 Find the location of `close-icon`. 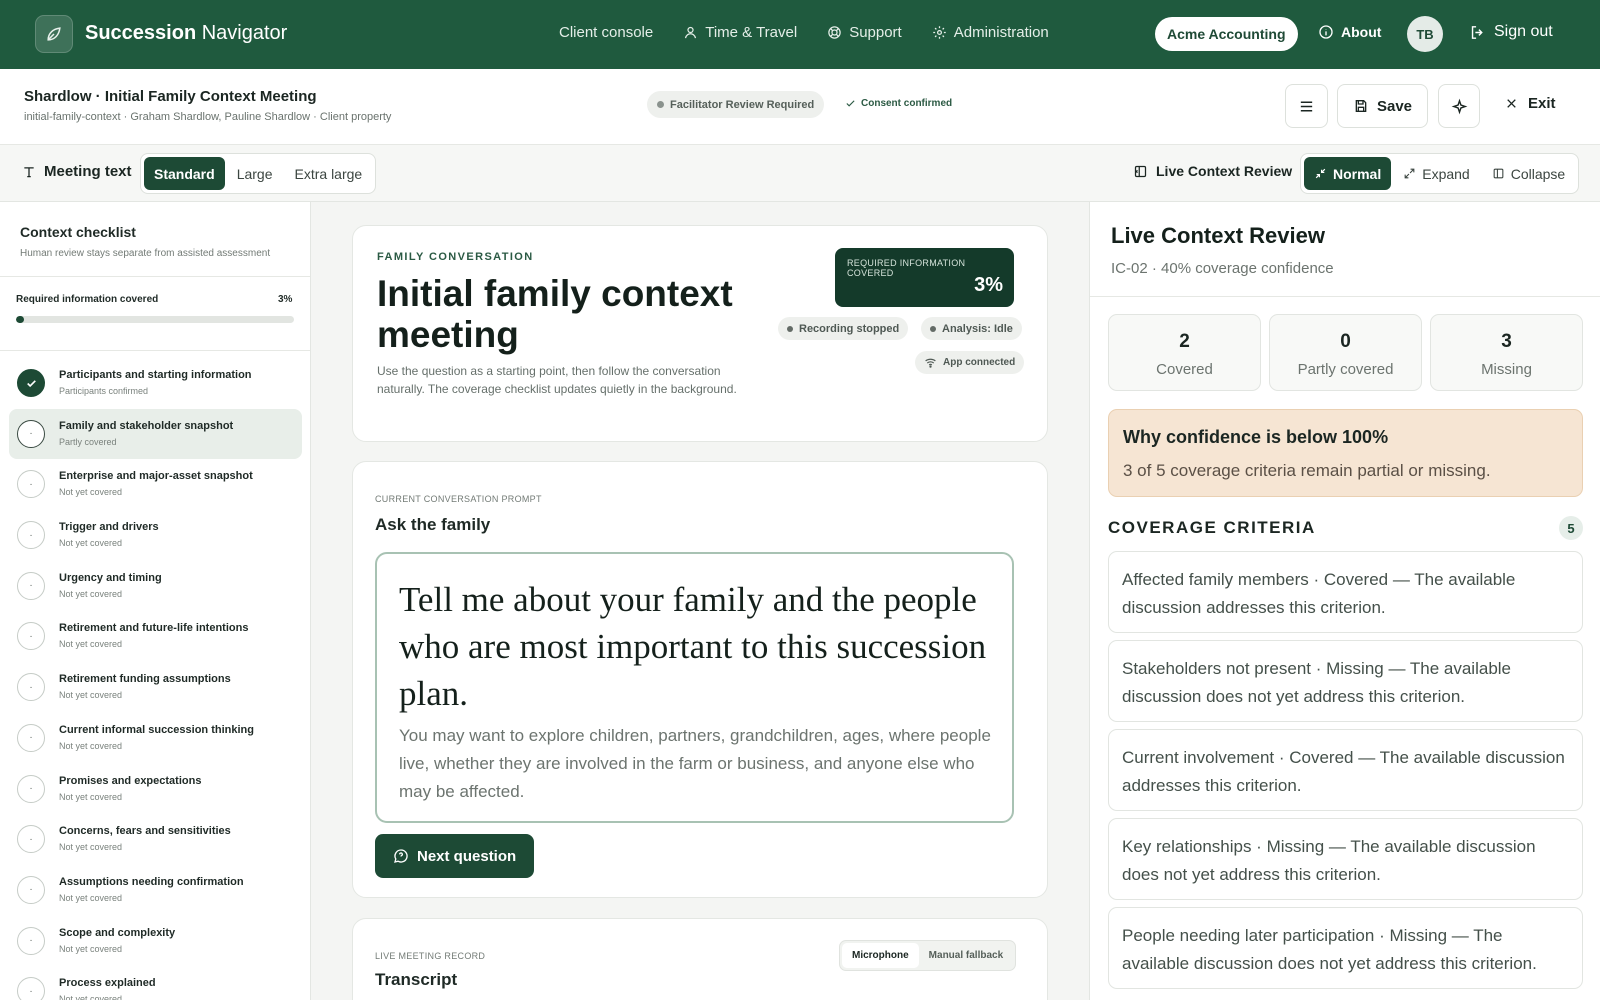

close-icon is located at coordinates (1511, 103).